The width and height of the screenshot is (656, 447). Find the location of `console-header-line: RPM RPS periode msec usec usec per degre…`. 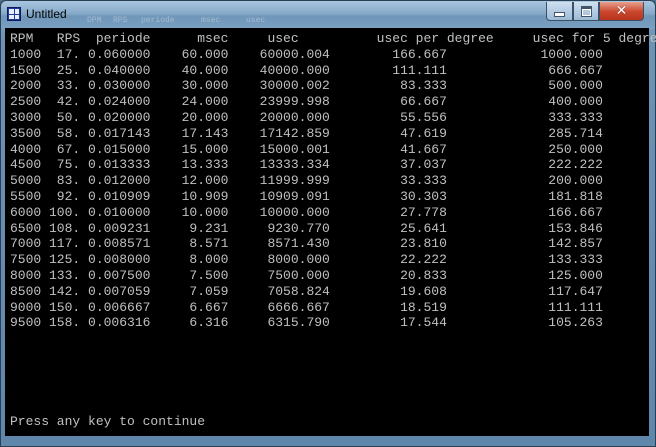

console-header-line: RPM RPS periode msec usec usec per degre… is located at coordinates (333, 38).